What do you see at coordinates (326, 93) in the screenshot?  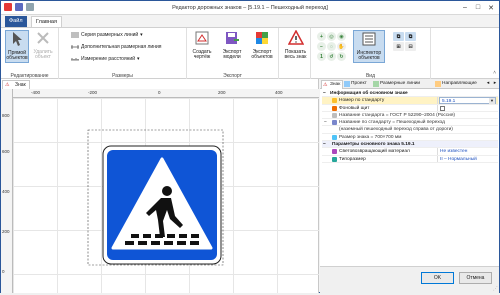 I see `collapse-icon: −` at bounding box center [326, 93].